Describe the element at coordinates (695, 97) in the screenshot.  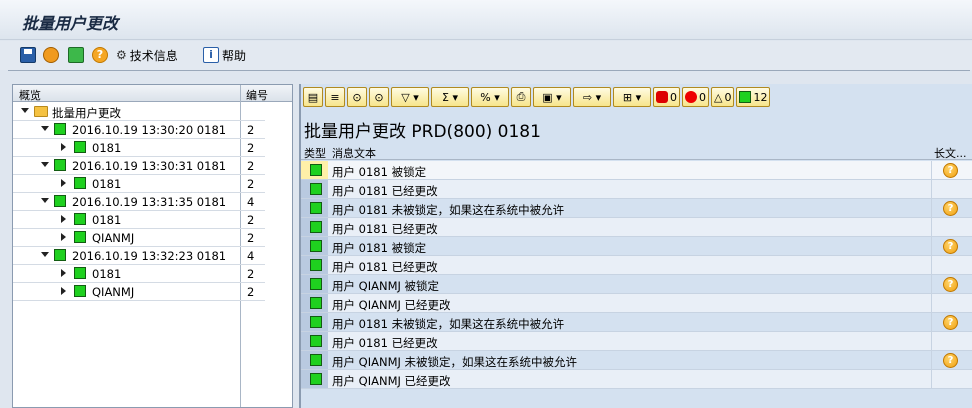
I see `error-counter-button: 0` at that location.